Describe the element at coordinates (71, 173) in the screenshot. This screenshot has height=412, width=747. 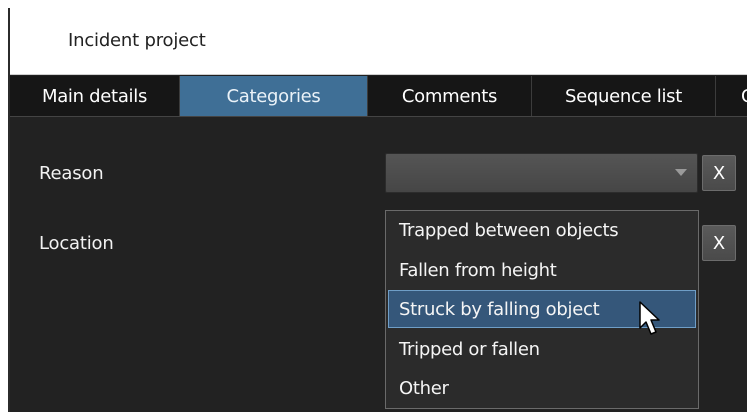
I see `reason-label: Reason` at that location.